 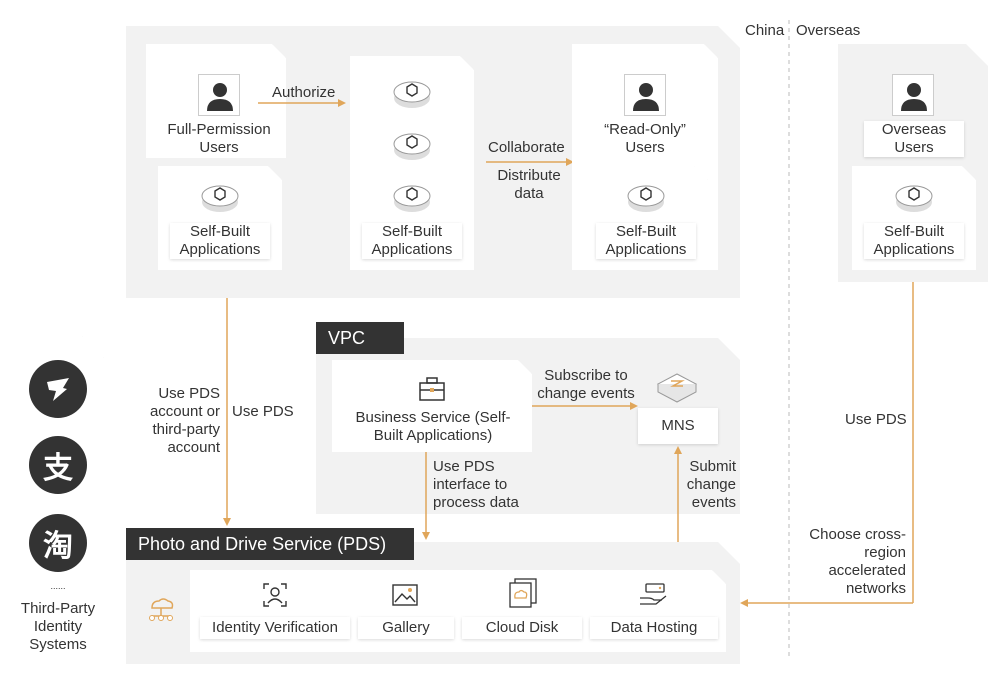 I want to click on third-party-label: Third-Party Identity Systems, so click(x=58, y=626).